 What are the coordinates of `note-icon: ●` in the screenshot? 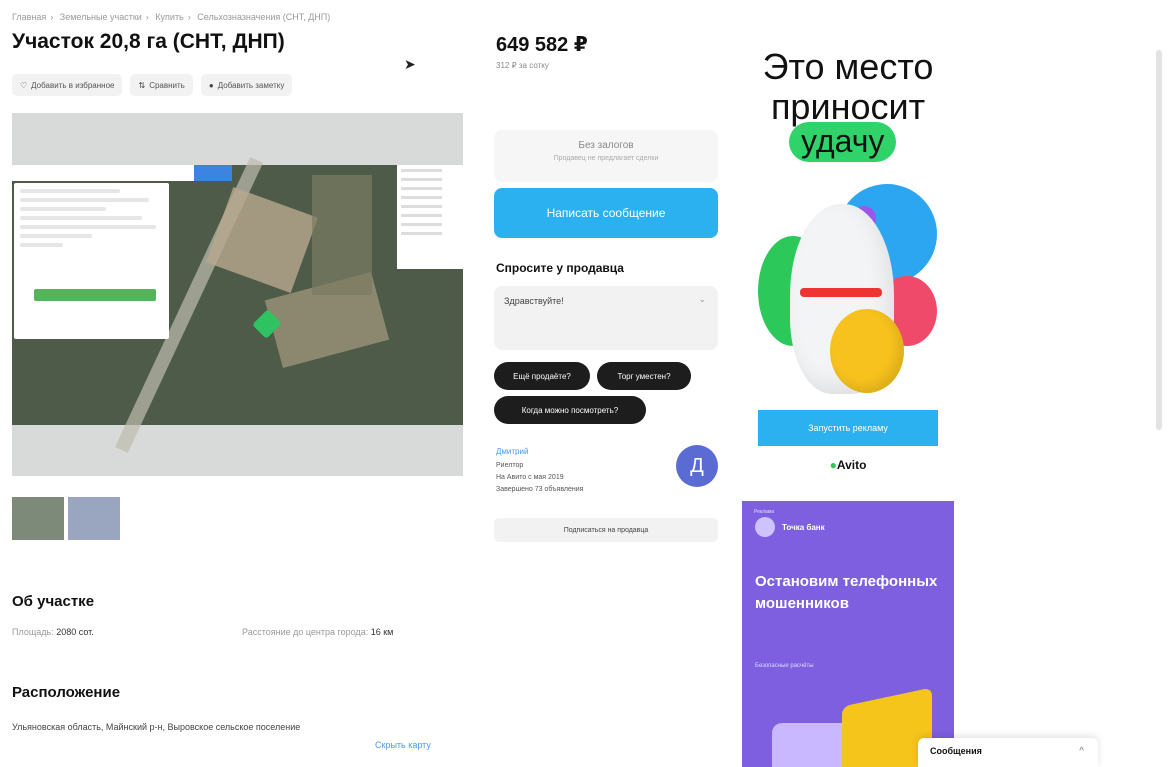 It's located at (211, 85).